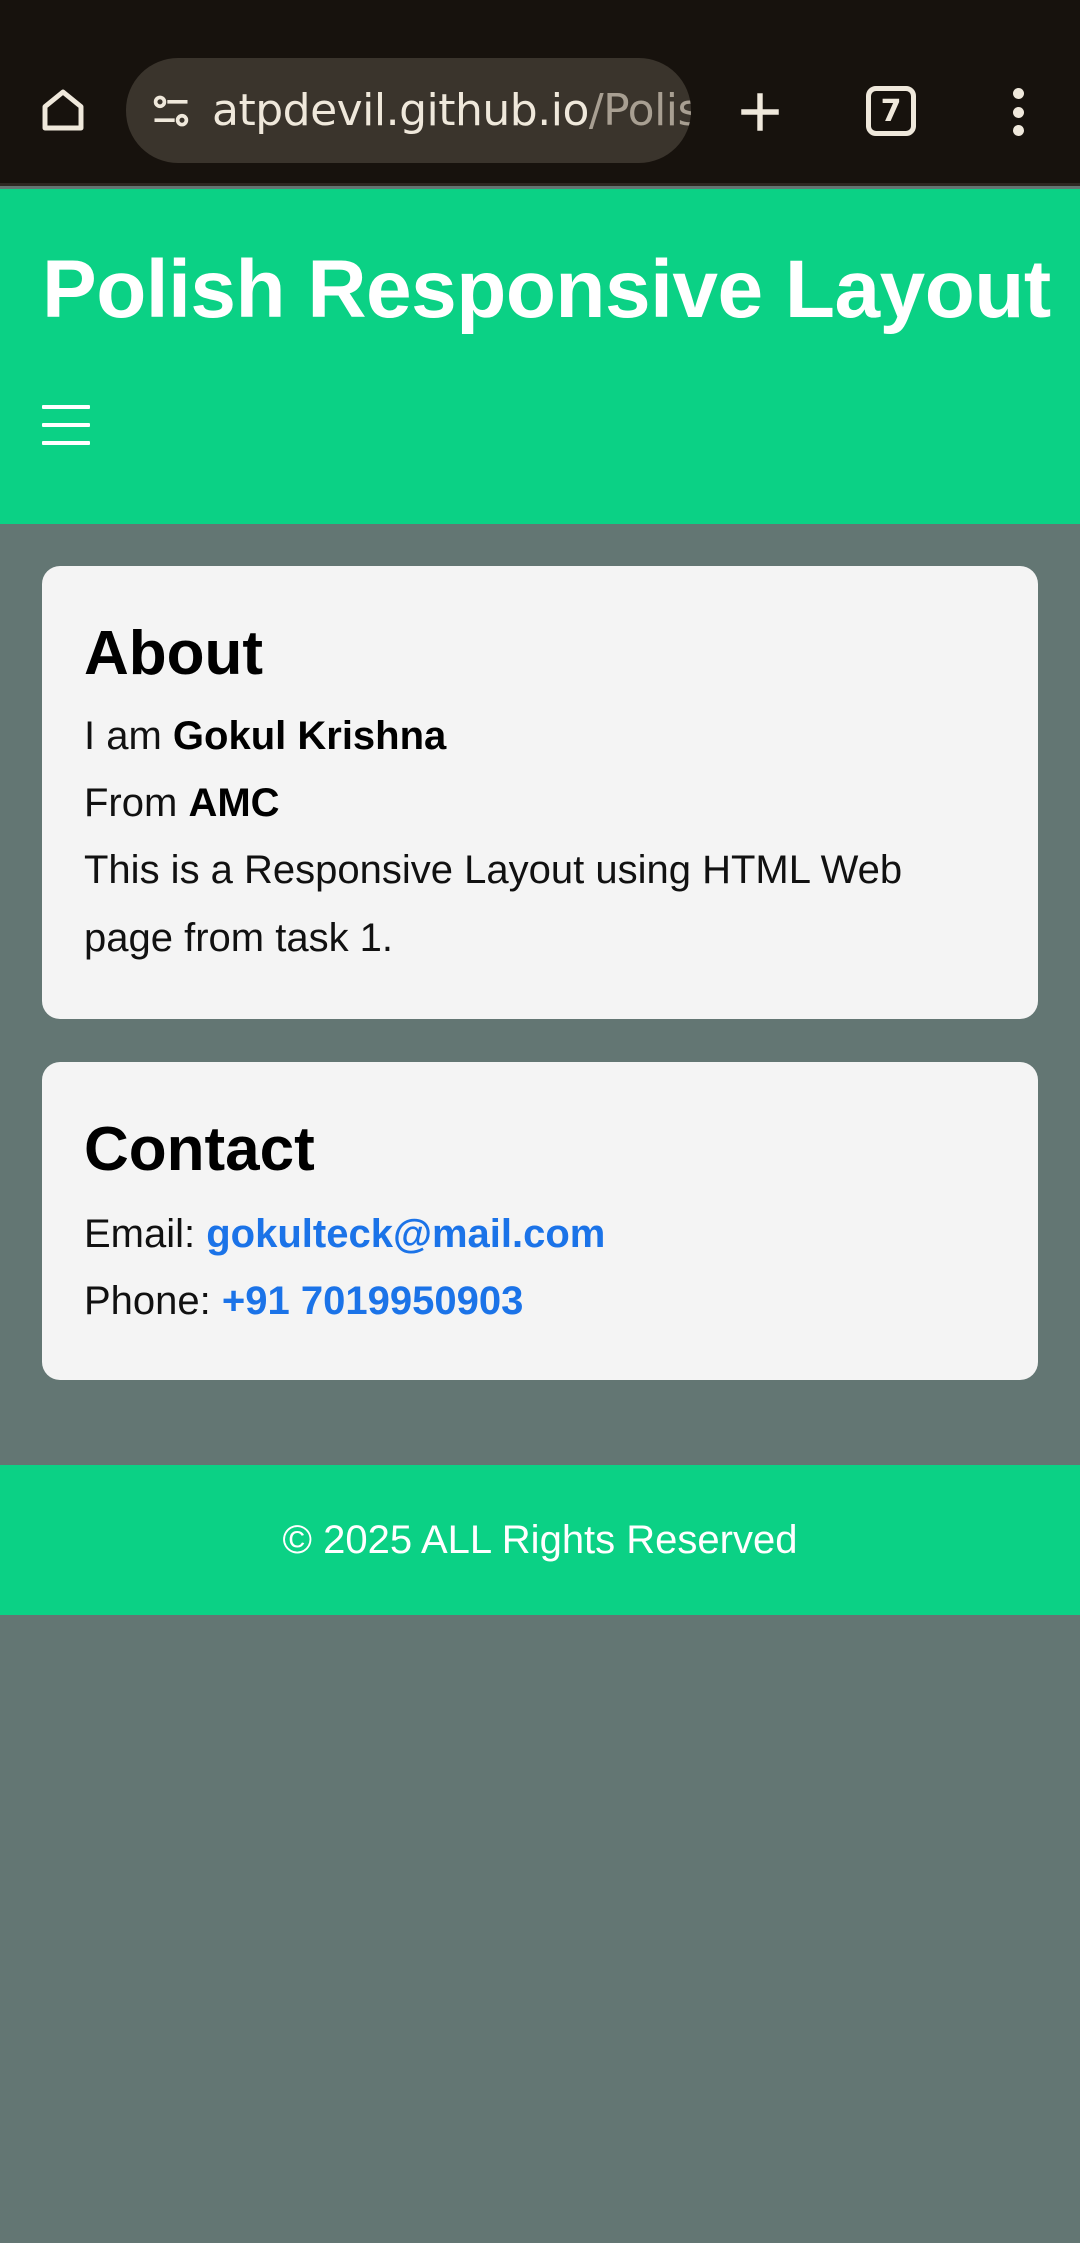 This screenshot has height=2243, width=1080. What do you see at coordinates (1018, 112) in the screenshot?
I see `more-vert-icon` at bounding box center [1018, 112].